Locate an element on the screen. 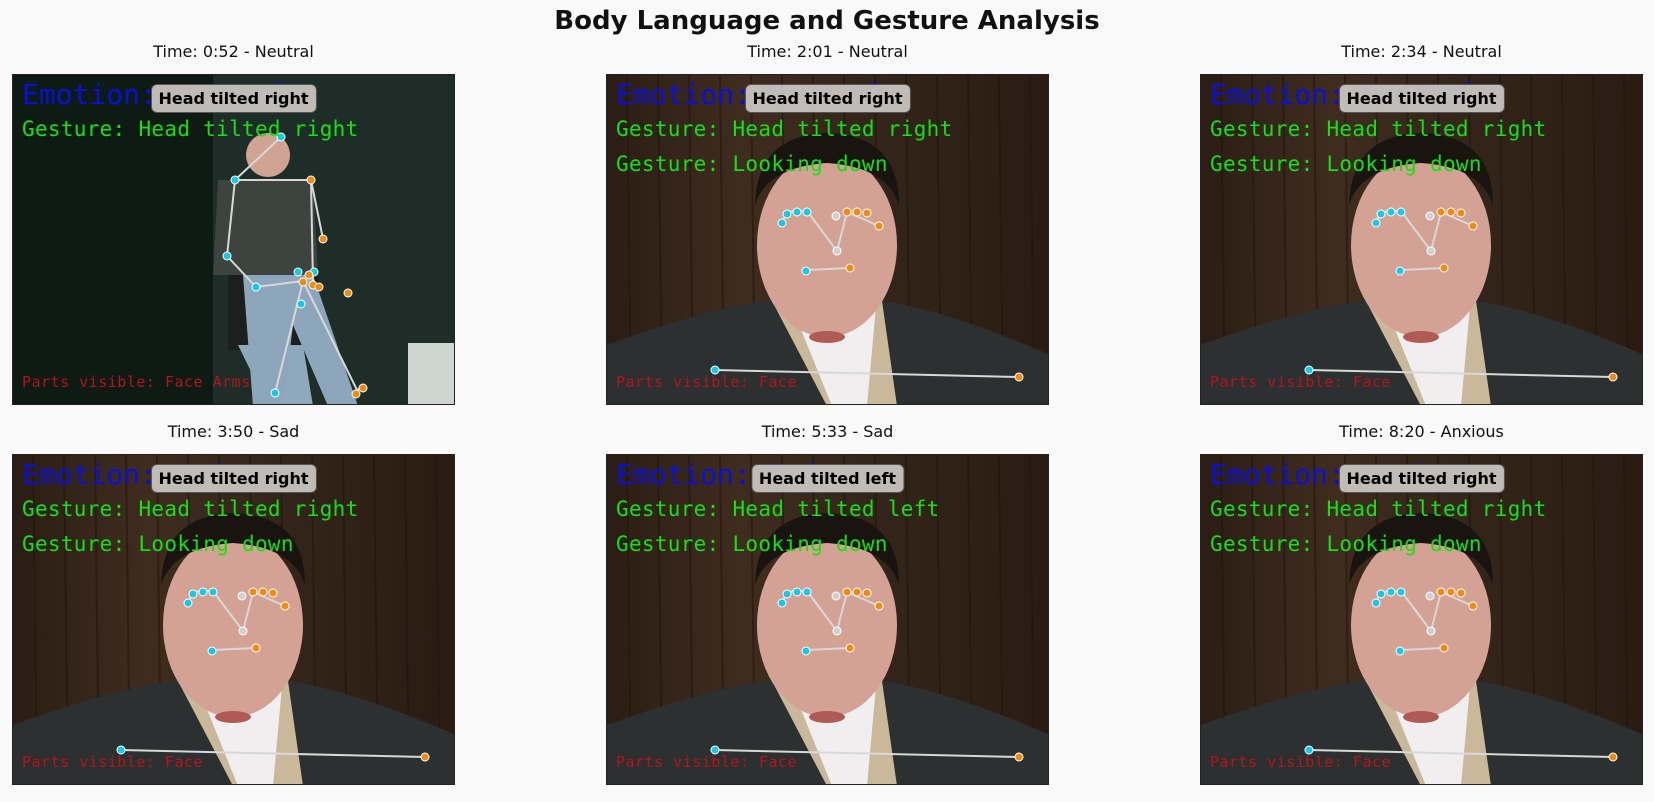 Image resolution: width=1654 pixels, height=802 pixels. panel-title: Time: 8:20 - Anxious is located at coordinates (1421, 431).